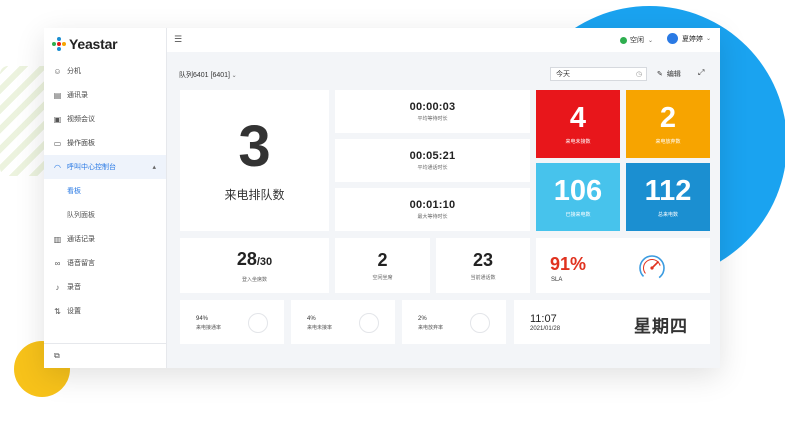 Image resolution: width=785 pixels, height=439 pixels. What do you see at coordinates (660, 74) in the screenshot?
I see `pencil-icon: ✎` at bounding box center [660, 74].